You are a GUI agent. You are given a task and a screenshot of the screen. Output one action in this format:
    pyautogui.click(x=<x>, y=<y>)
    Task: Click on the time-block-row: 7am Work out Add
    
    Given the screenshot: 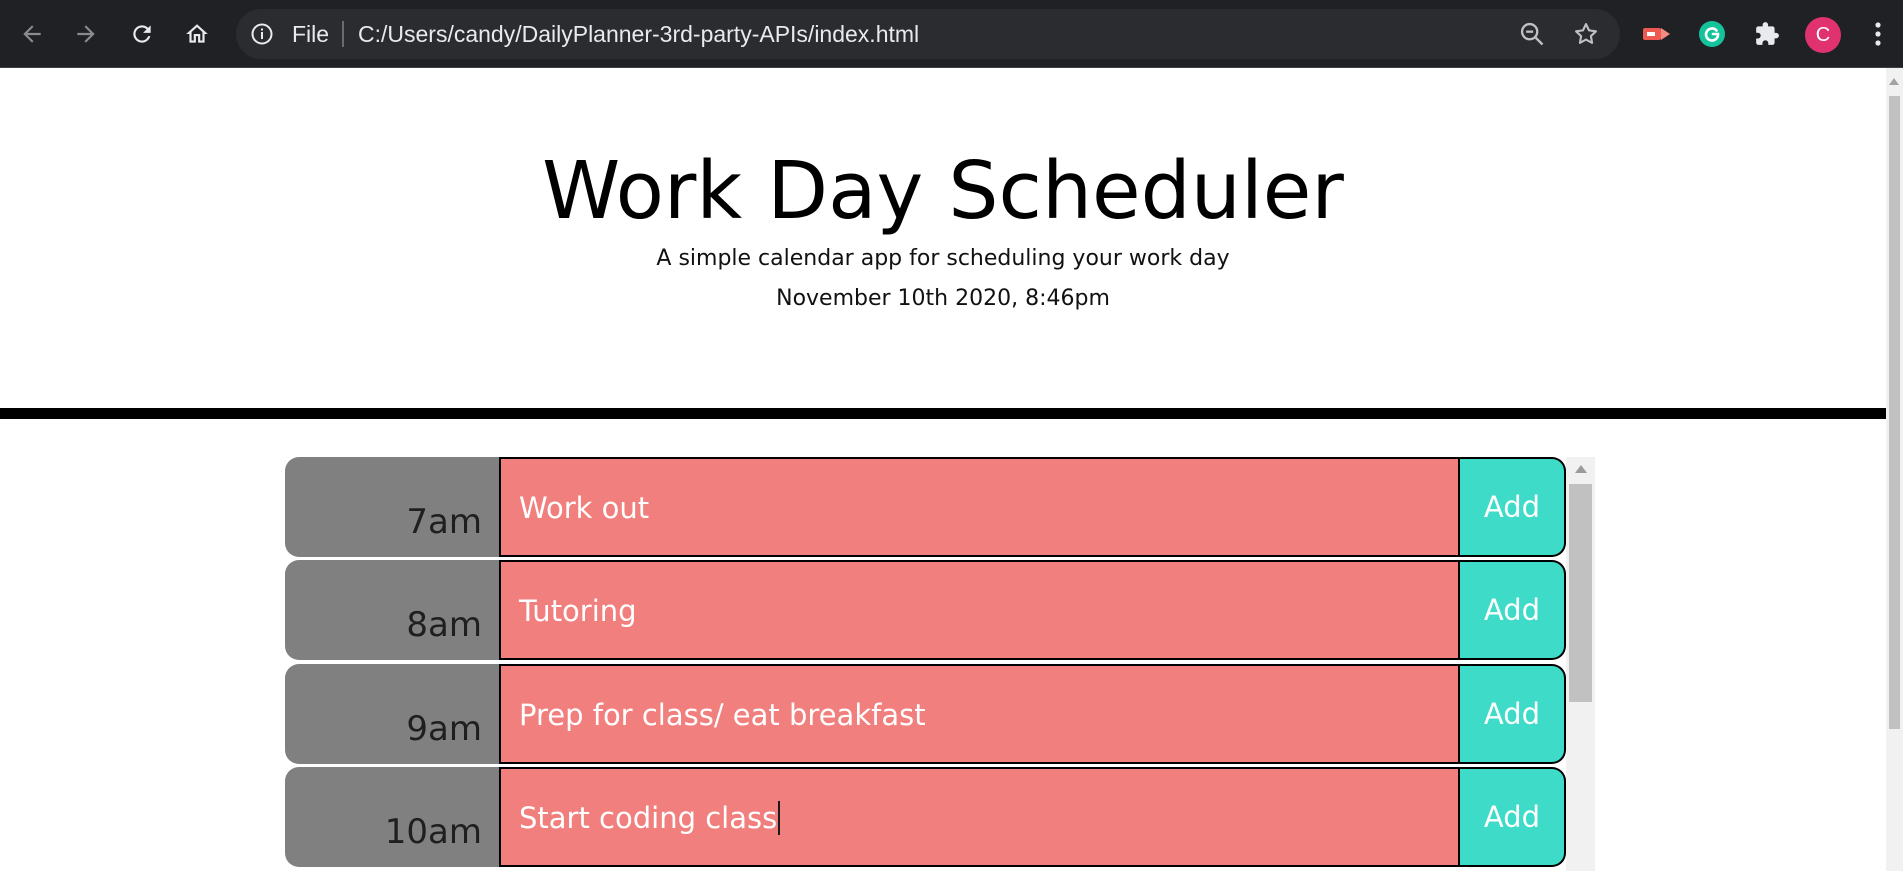 What is the action you would take?
    pyautogui.click(x=925, y=507)
    